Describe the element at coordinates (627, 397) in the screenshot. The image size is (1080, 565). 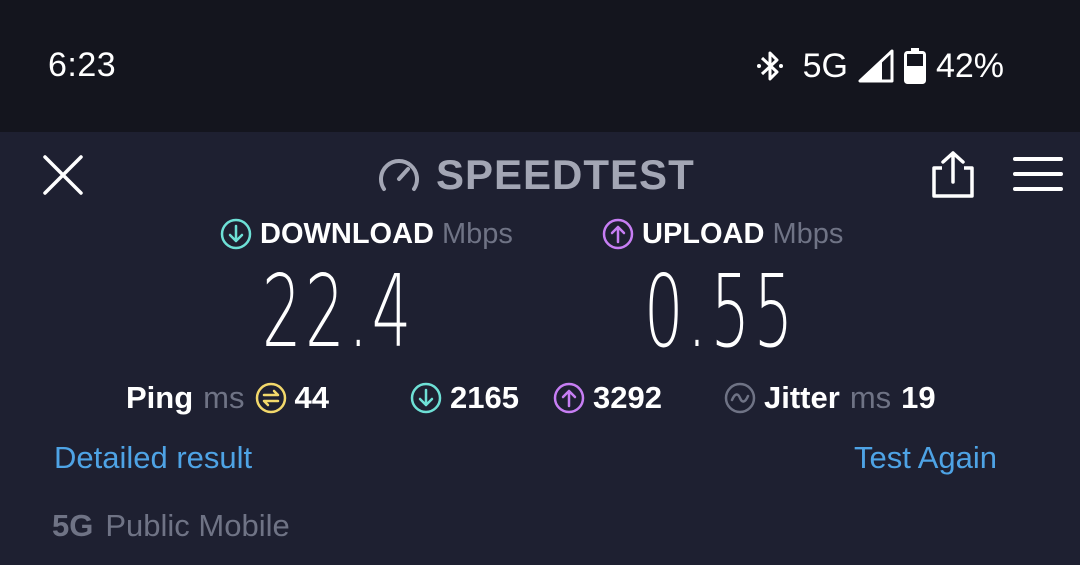
I see `upload-latency-value: 3292` at that location.